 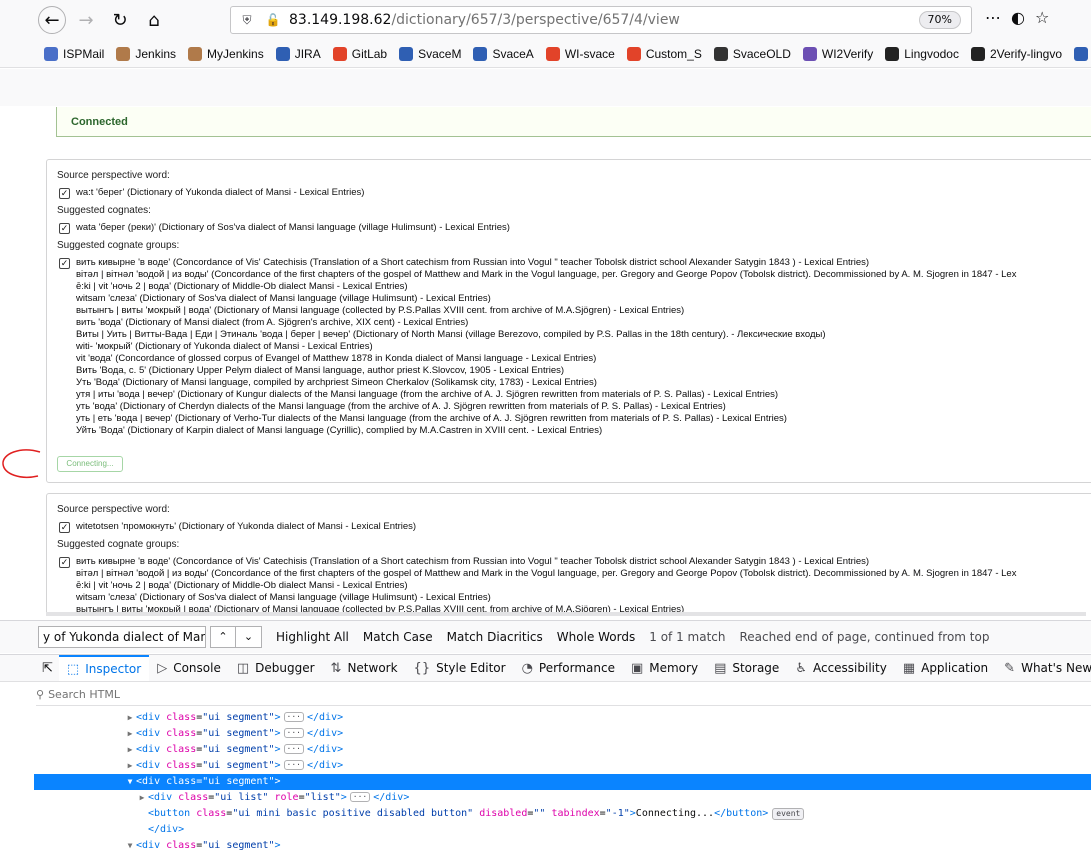 I want to click on devtools-tab-performance: ◔ Performance, so click(x=568, y=668).